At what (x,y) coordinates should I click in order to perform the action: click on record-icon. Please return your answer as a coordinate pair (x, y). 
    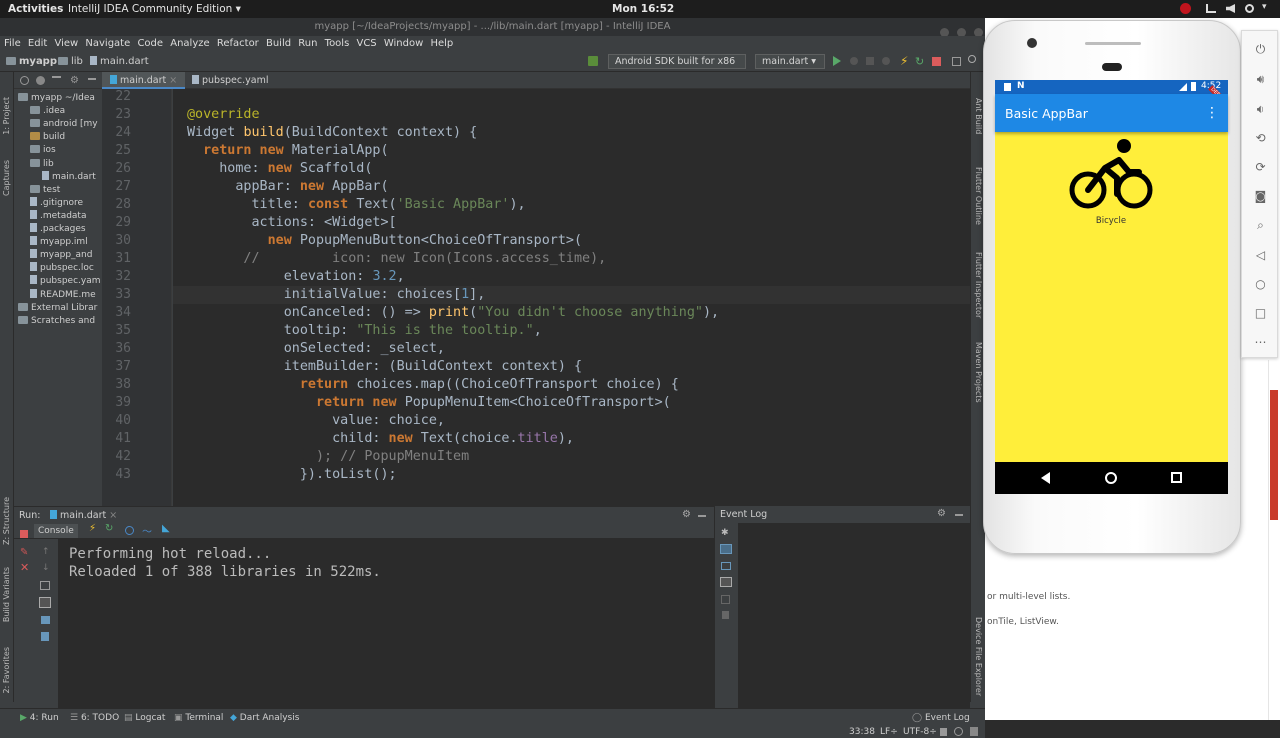
    Looking at the image, I should click on (1185, 8).